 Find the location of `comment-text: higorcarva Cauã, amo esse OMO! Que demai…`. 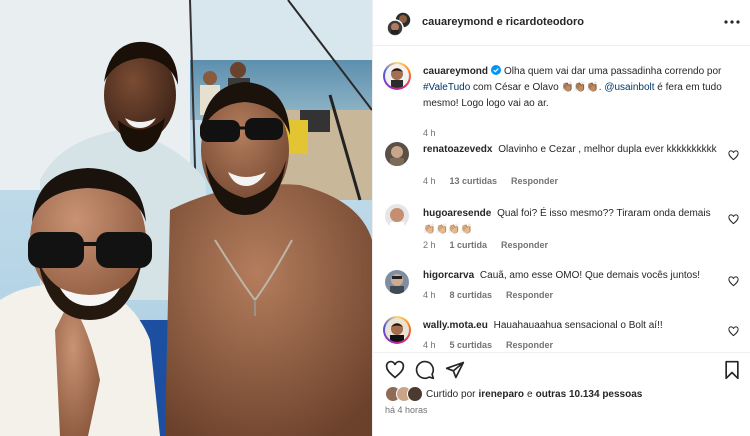

comment-text: higorcarva Cauã, amo esse OMO! Que demai… is located at coordinates (573, 276).